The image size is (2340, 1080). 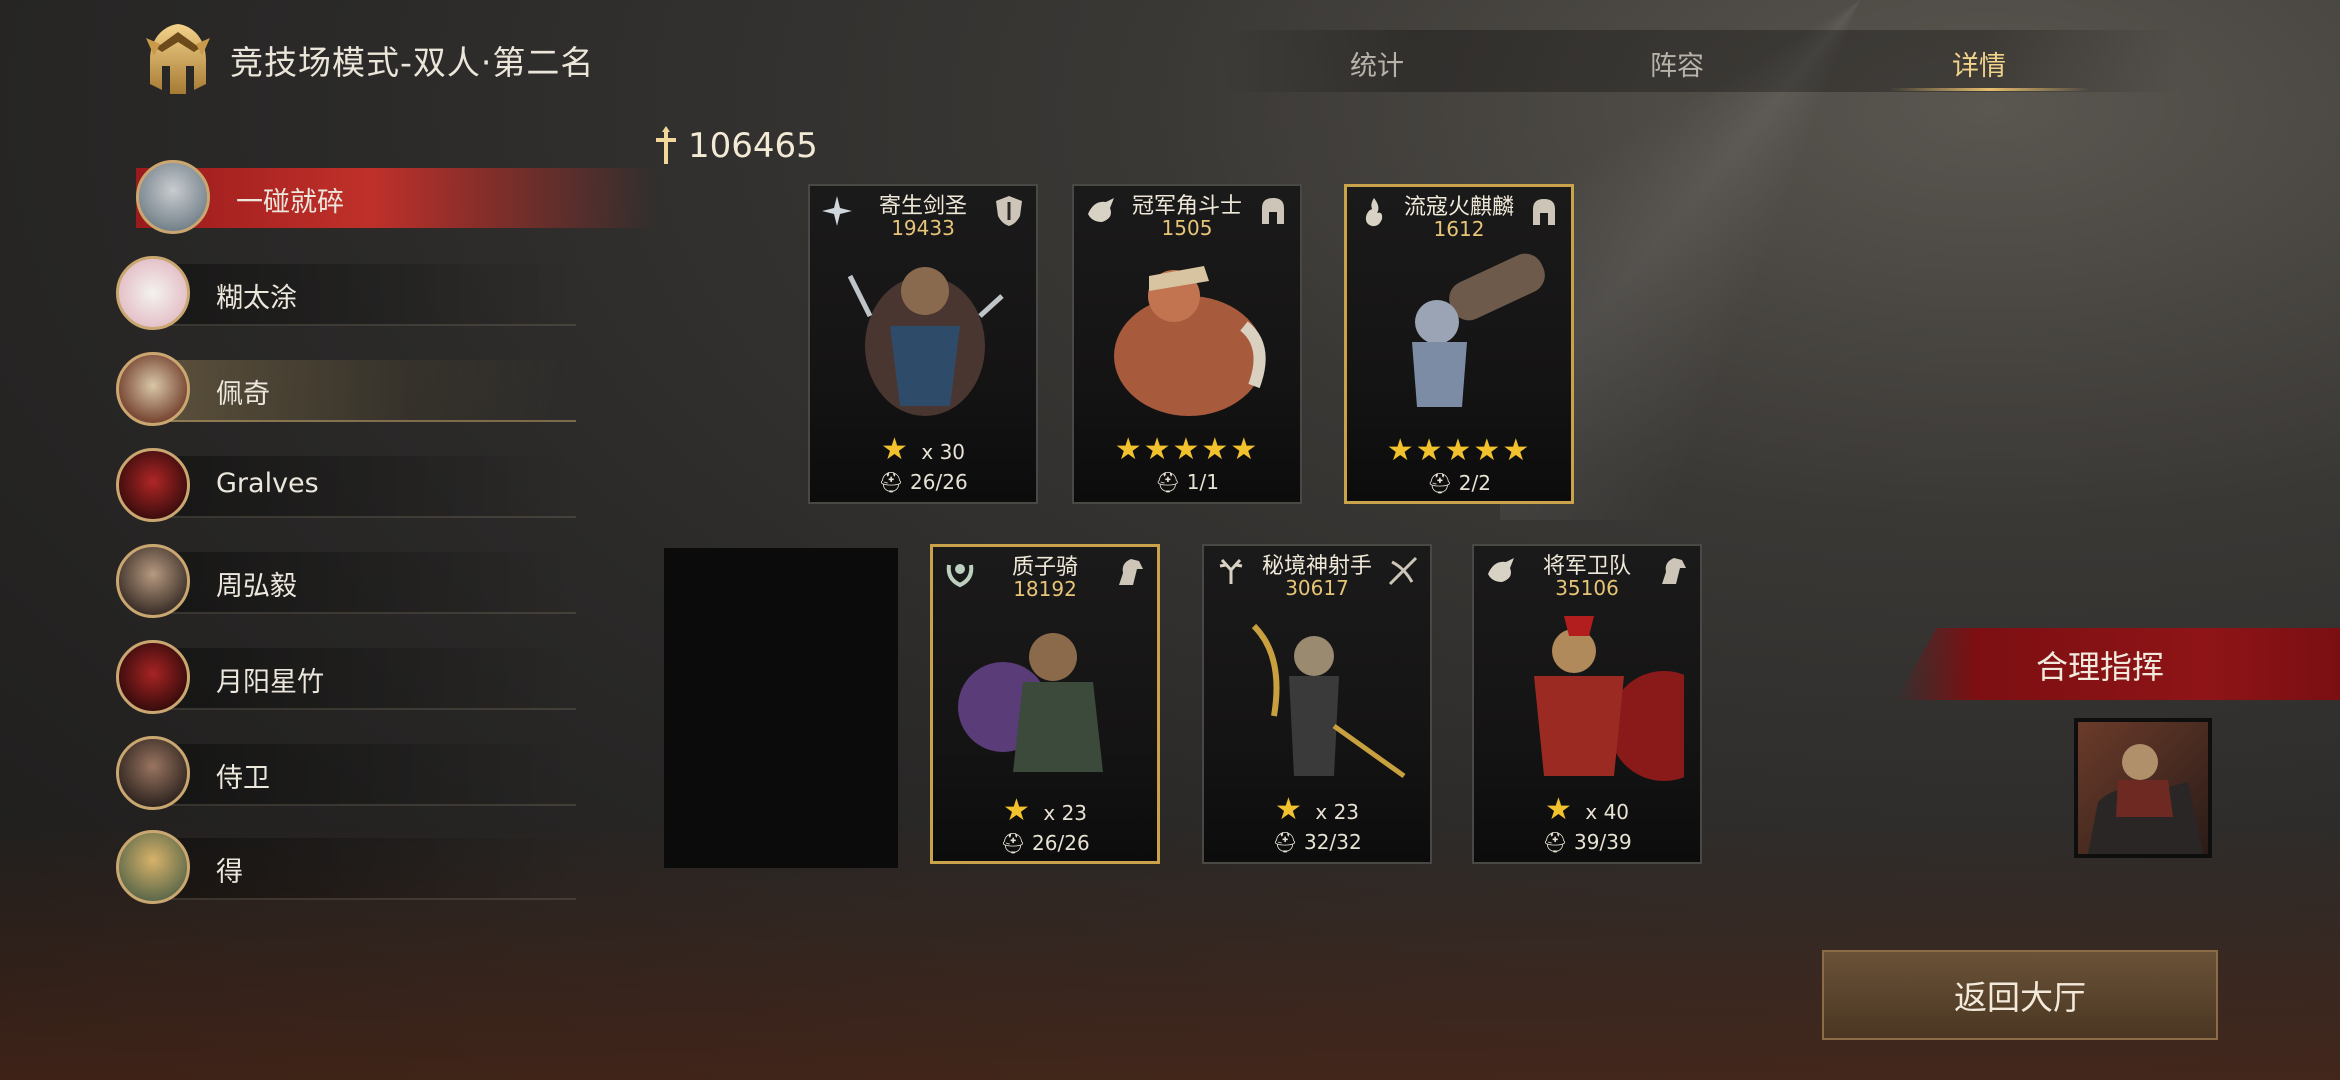 I want to click on spartan-helmet-icon, so click(x=178, y=59).